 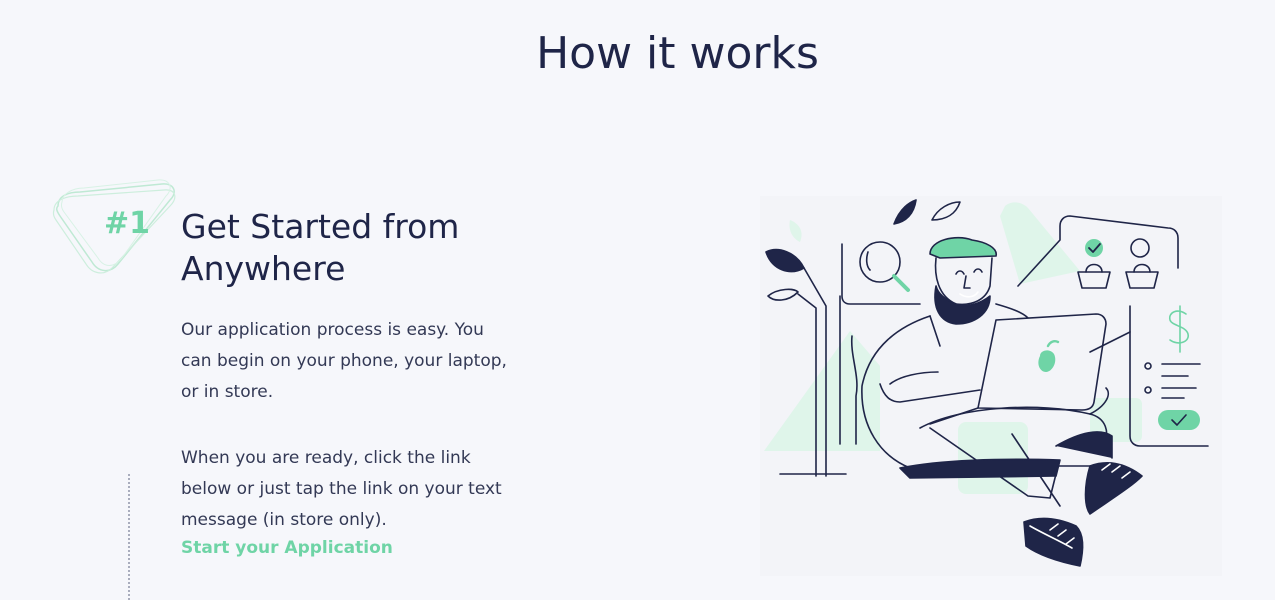 I want to click on shopping-basket-icon, so click(x=1094, y=276).